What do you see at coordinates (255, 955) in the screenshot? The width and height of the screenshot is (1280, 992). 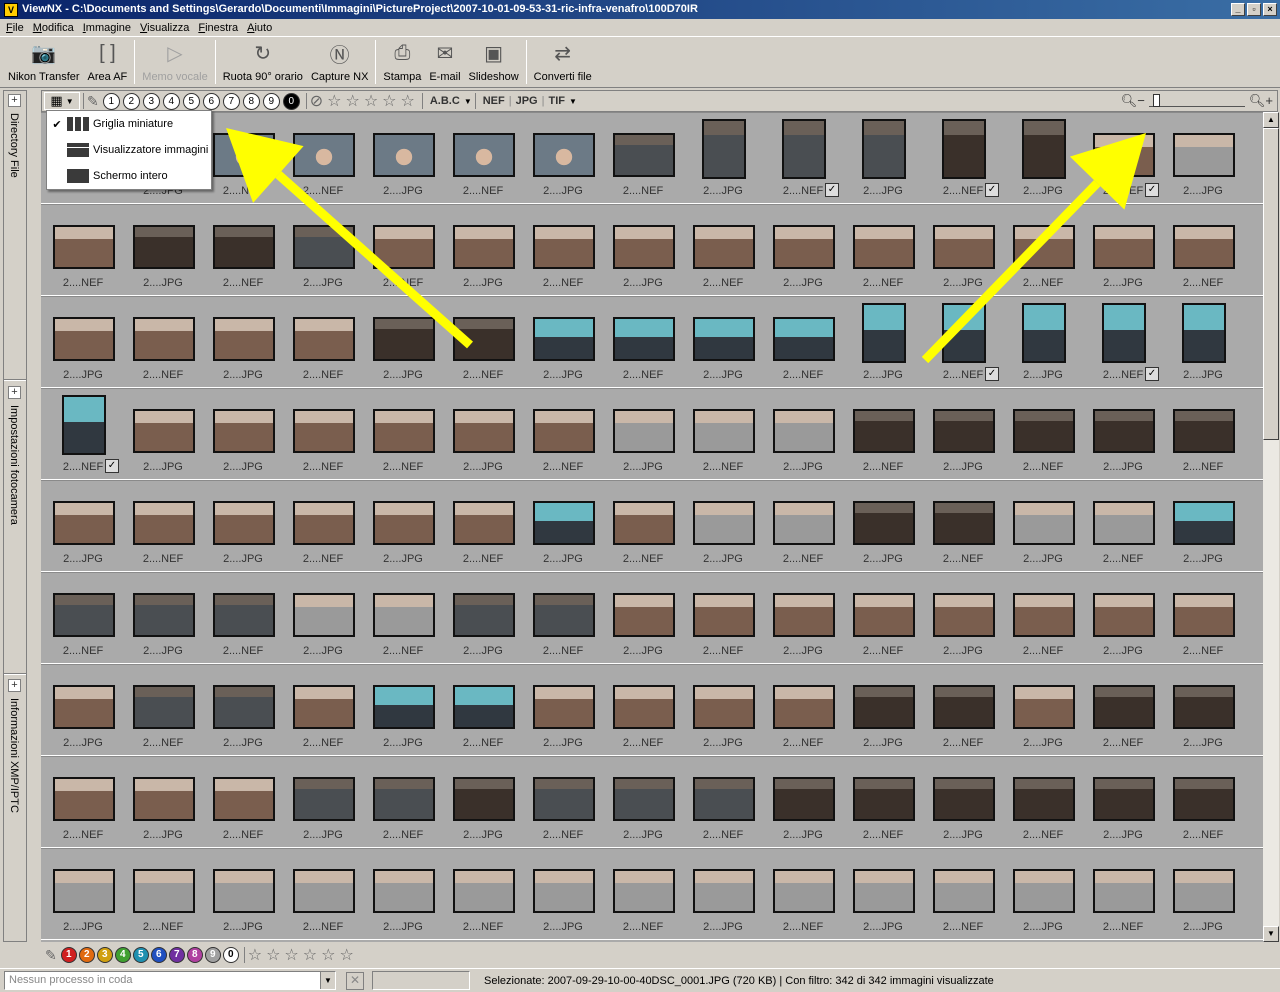 I see `rating-set-icon: ☆` at bounding box center [255, 955].